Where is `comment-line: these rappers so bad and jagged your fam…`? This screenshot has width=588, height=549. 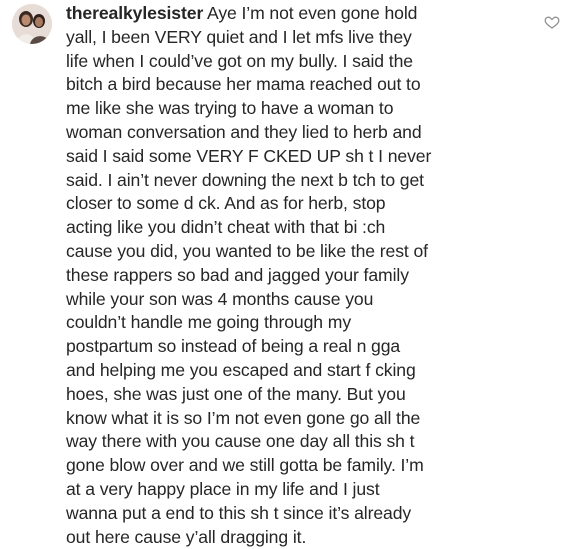 comment-line: these rappers so bad and jagged your fam… is located at coordinates (237, 274).